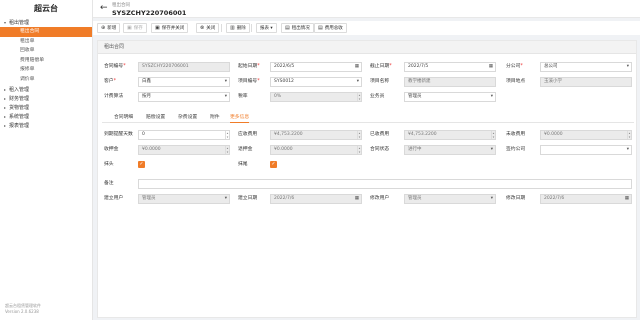  What do you see at coordinates (450, 67) in the screenshot?
I see `end-date-field: 2022/7/5 ▦` at bounding box center [450, 67].